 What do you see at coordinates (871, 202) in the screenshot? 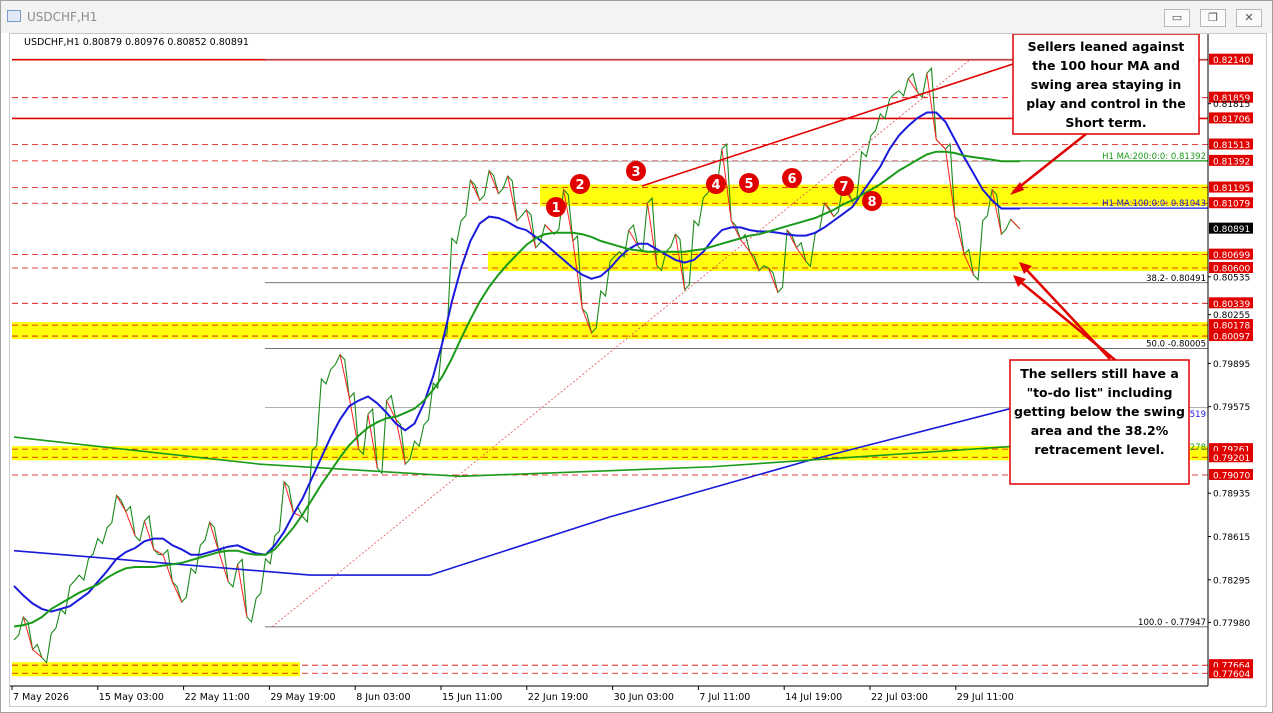
I see `swing-marker-label: 8` at bounding box center [871, 202].